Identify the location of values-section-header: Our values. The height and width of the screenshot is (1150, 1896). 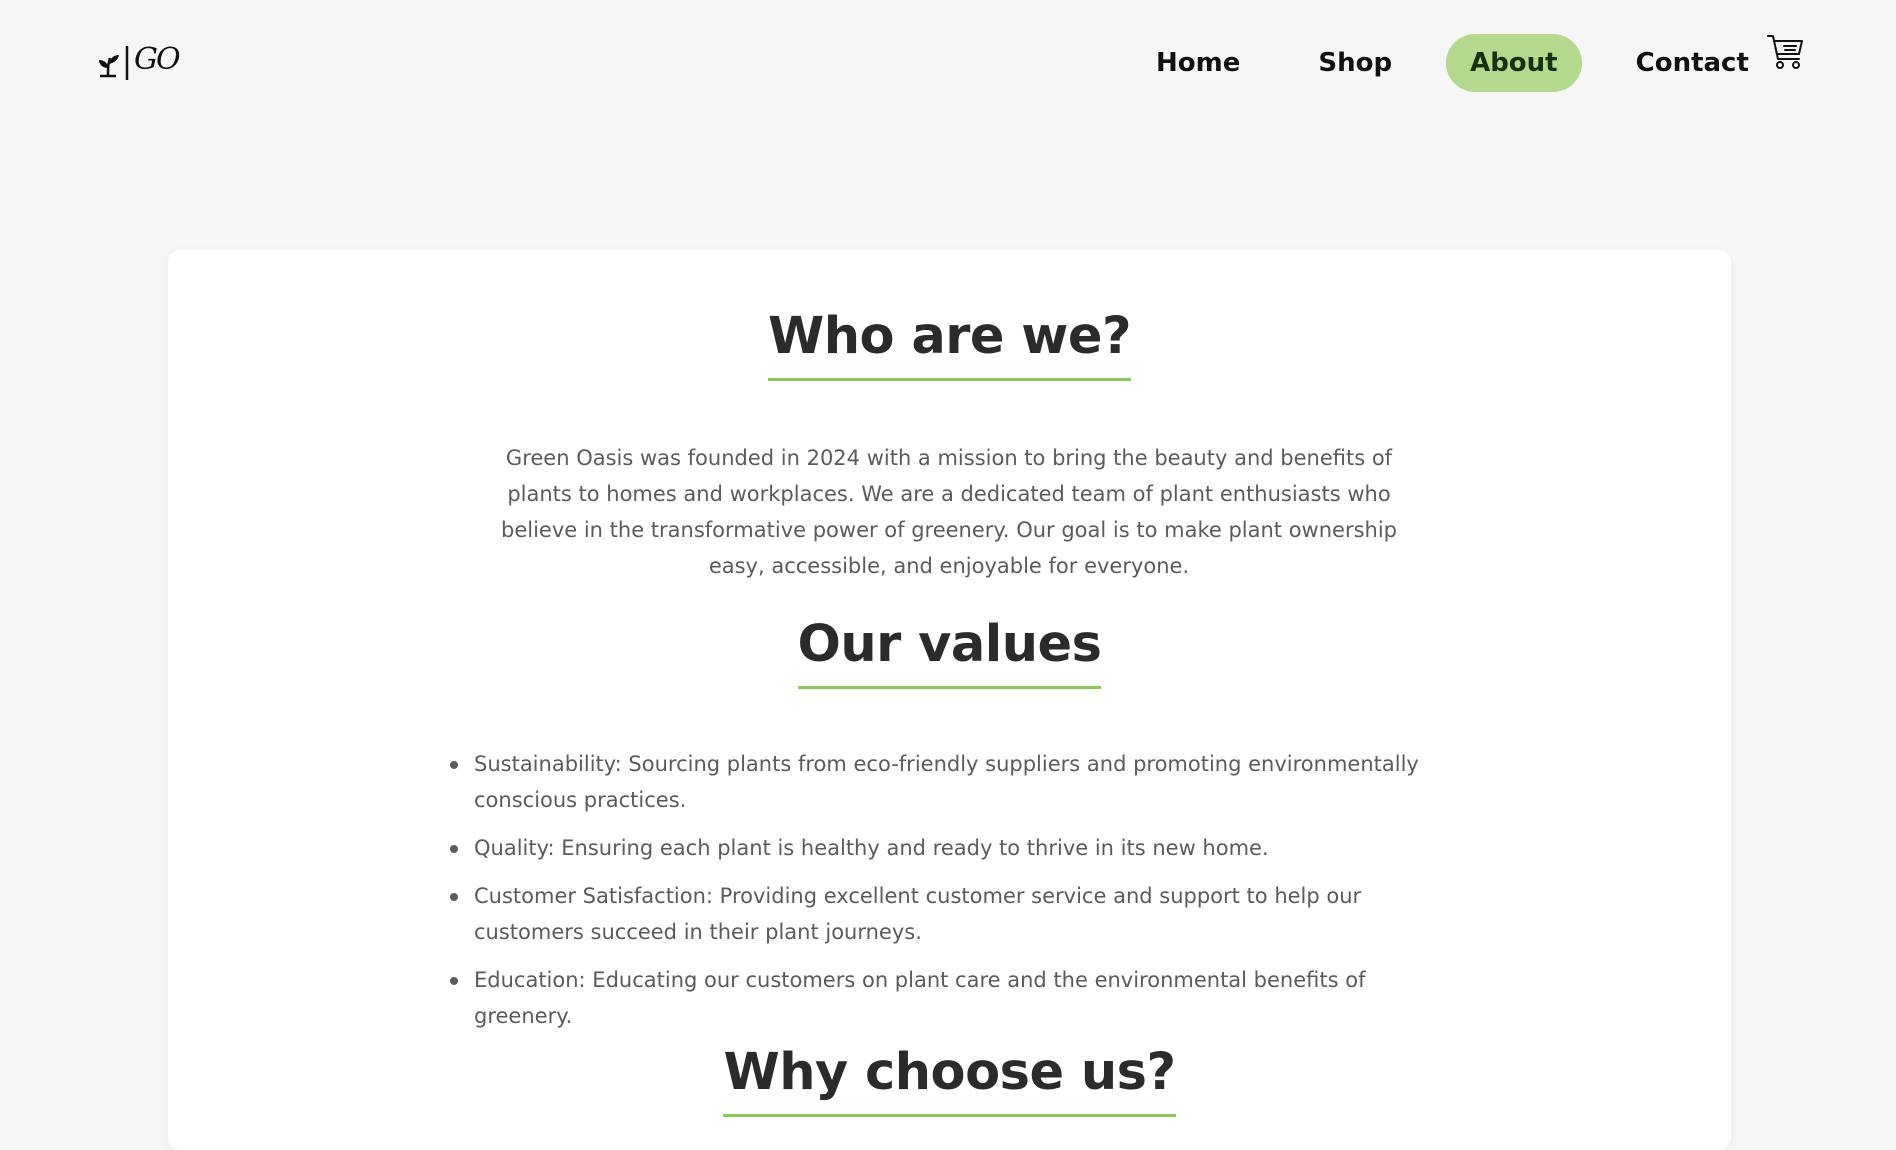
(949, 651).